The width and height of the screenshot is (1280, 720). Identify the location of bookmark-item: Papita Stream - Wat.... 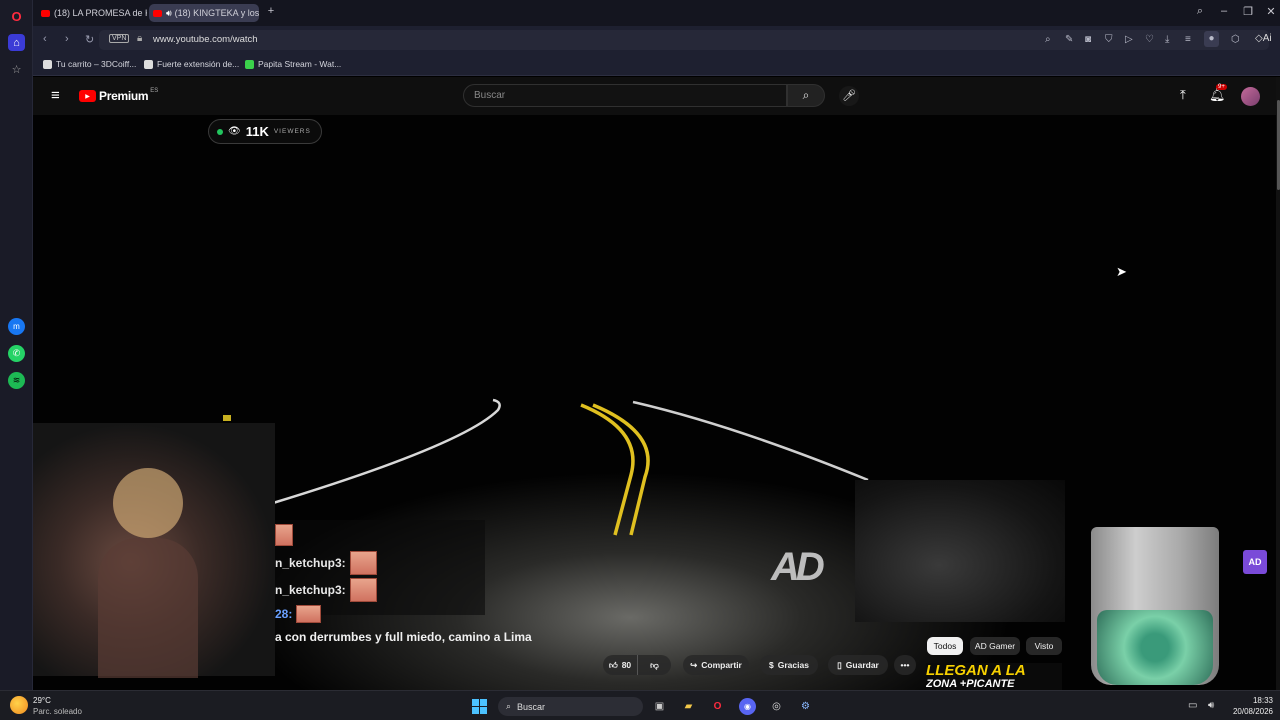
(293, 64).